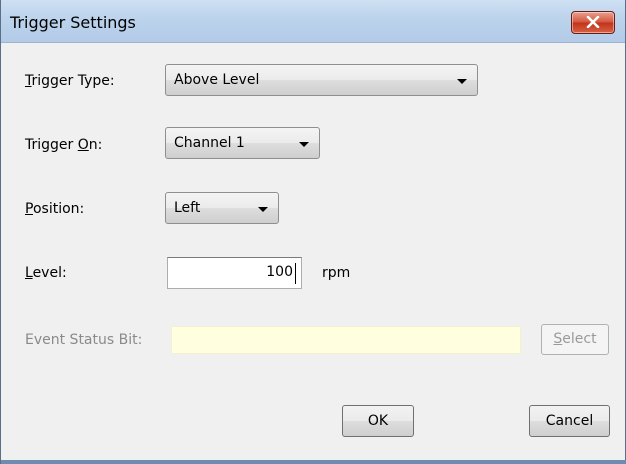 Image resolution: width=626 pixels, height=464 pixels. Describe the element at coordinates (187, 208) in the screenshot. I see `position-value: Left` at that location.